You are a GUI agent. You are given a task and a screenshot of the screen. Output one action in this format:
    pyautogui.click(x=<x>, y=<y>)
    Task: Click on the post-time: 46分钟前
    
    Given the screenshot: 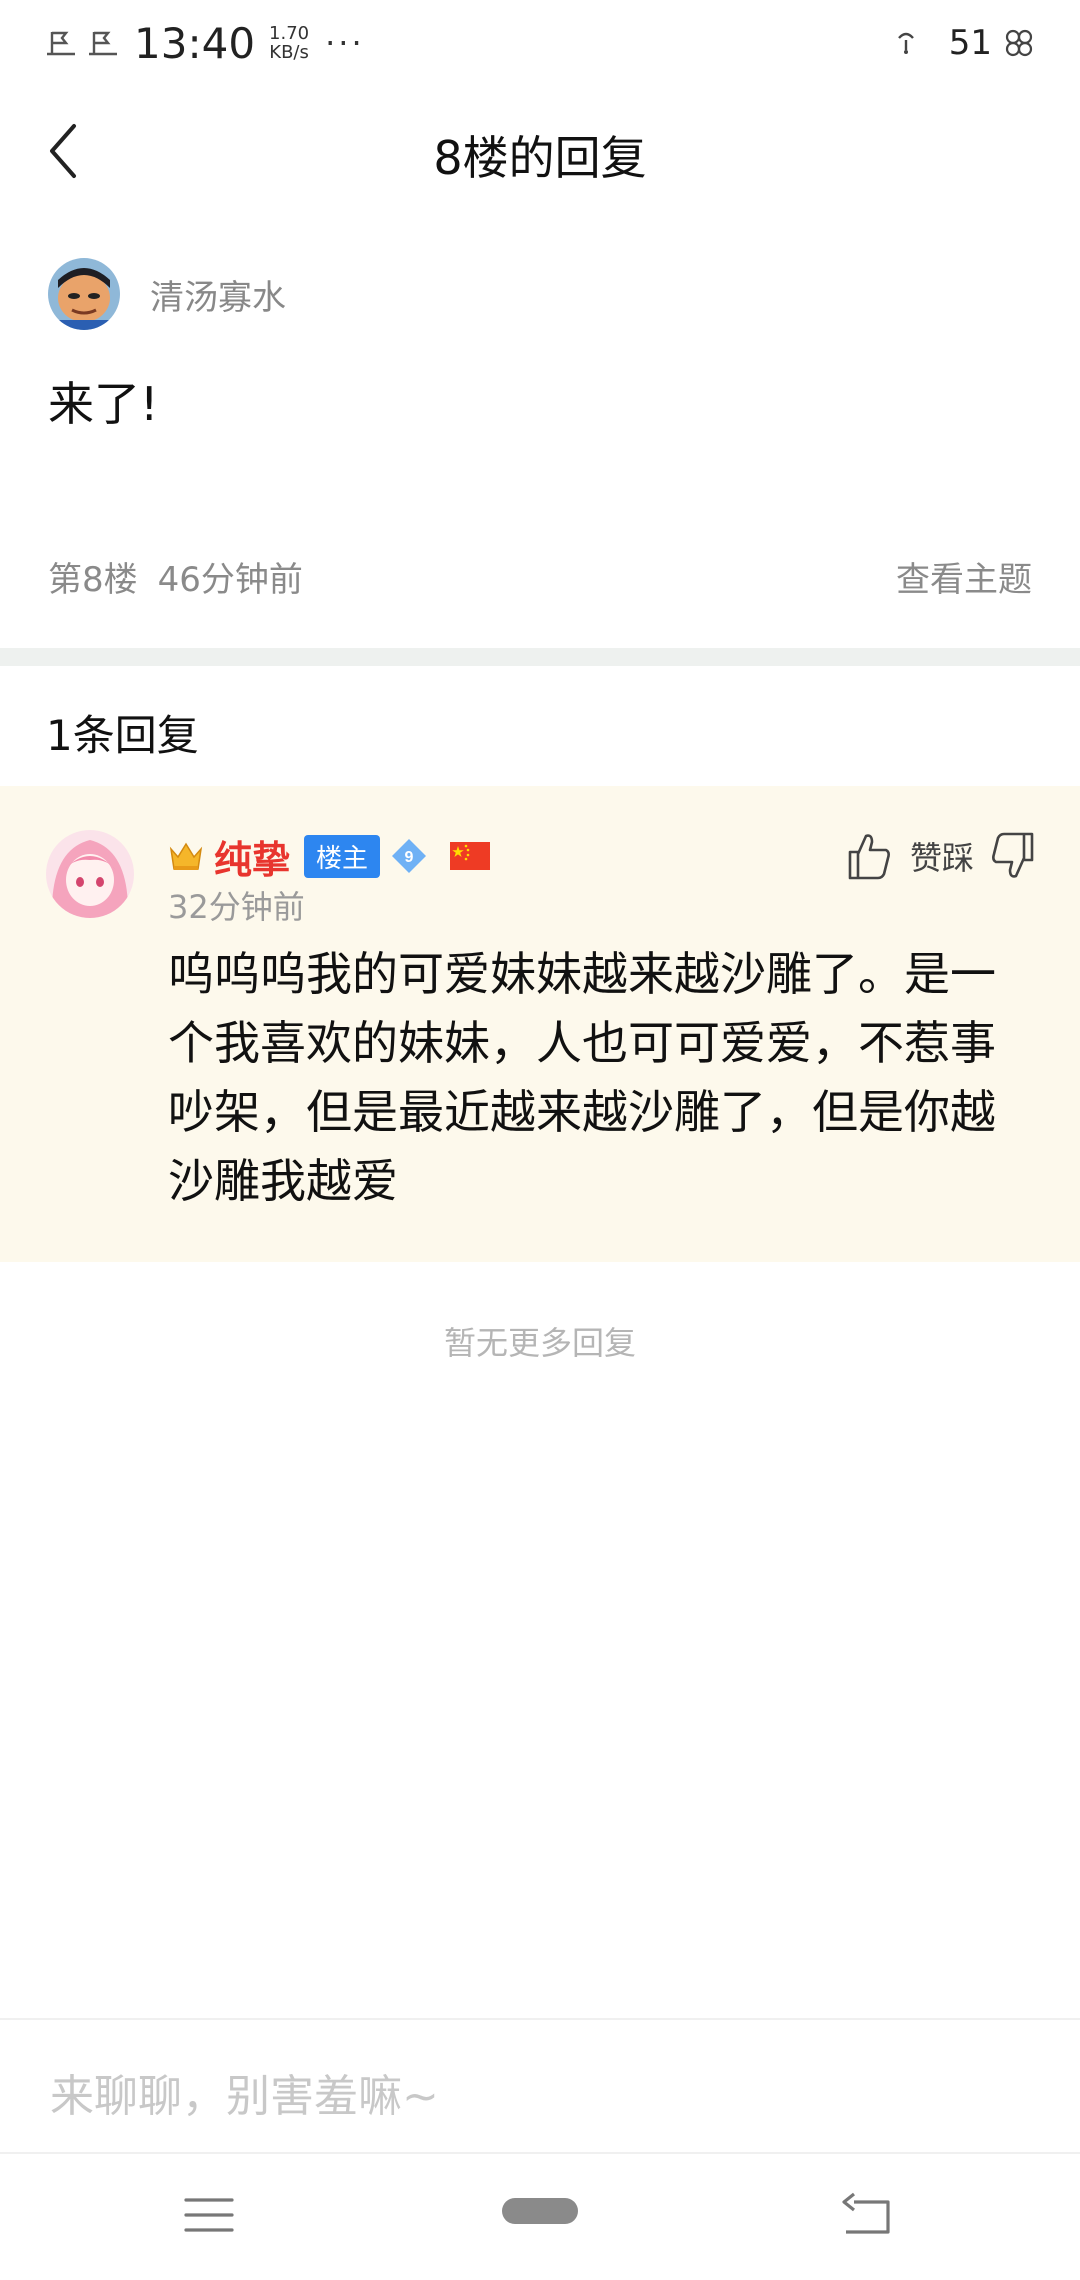 What is the action you would take?
    pyautogui.click(x=230, y=580)
    